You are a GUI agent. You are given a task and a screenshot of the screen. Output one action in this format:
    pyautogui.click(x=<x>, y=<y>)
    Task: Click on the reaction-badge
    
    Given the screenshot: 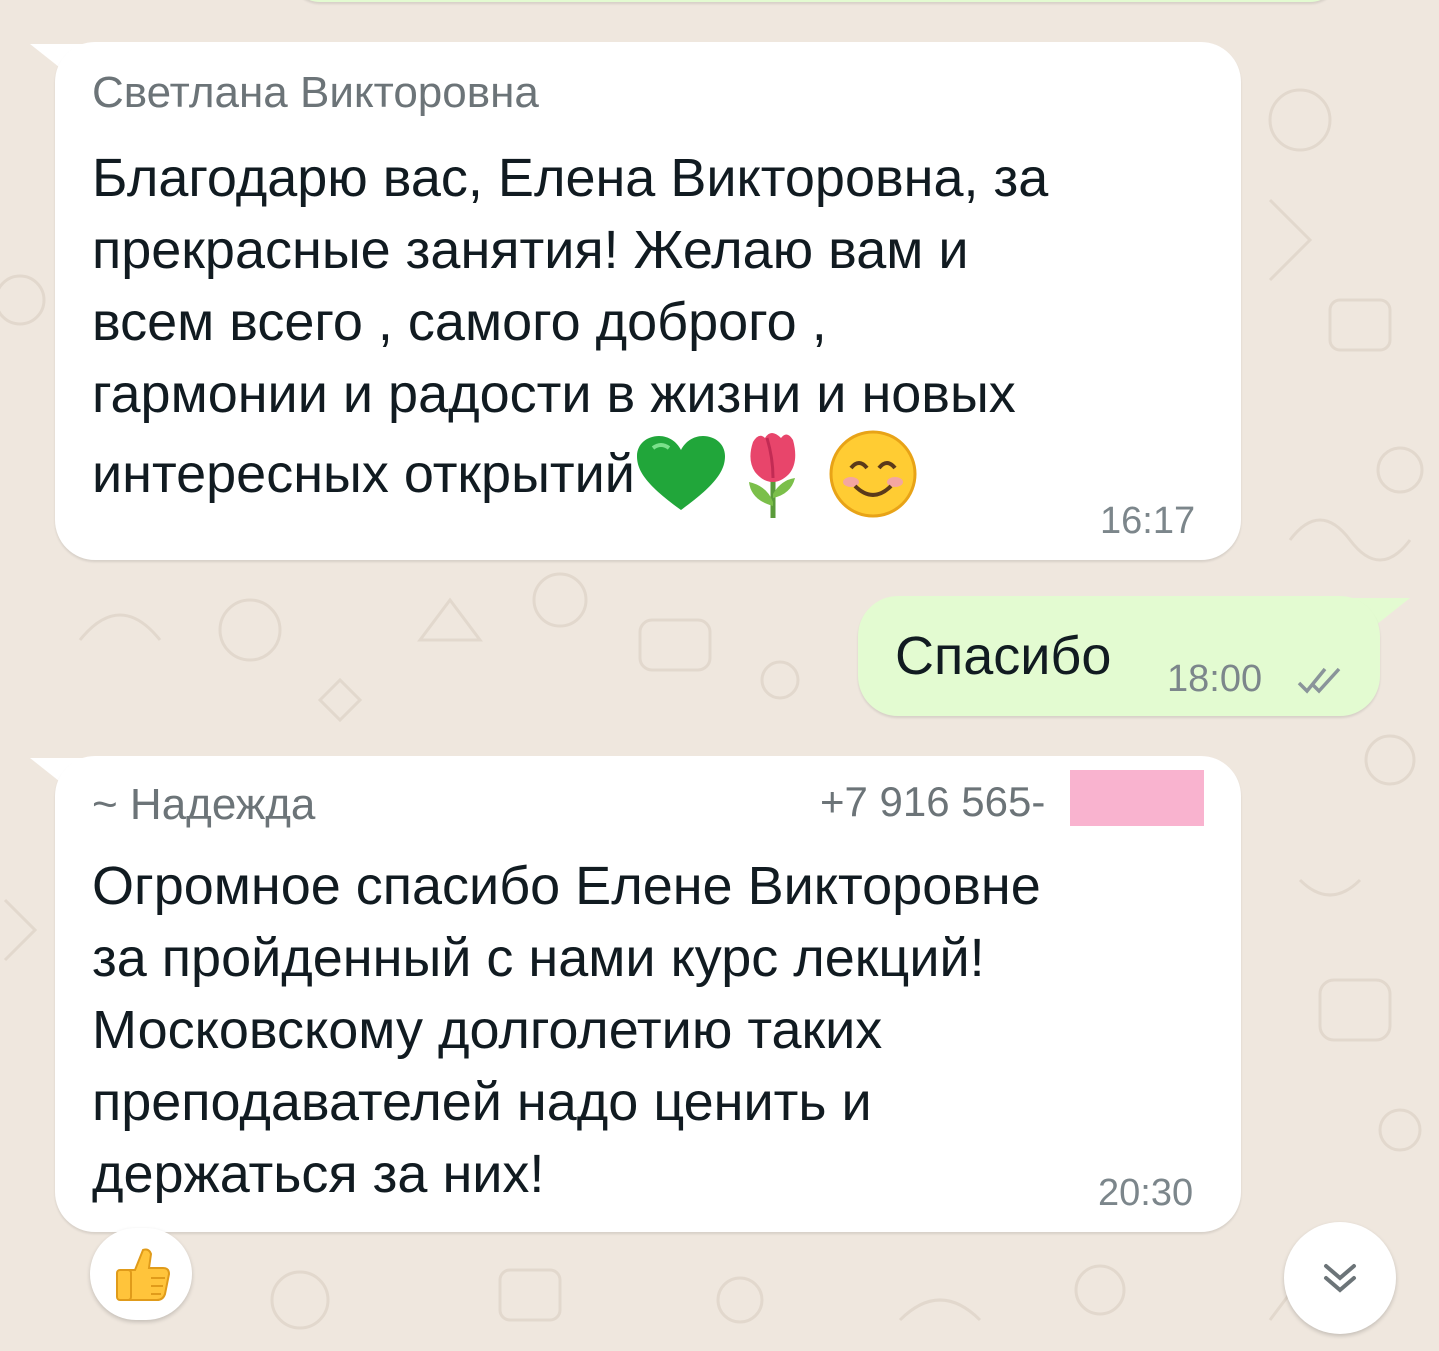 What is the action you would take?
    pyautogui.click(x=141, y=1274)
    